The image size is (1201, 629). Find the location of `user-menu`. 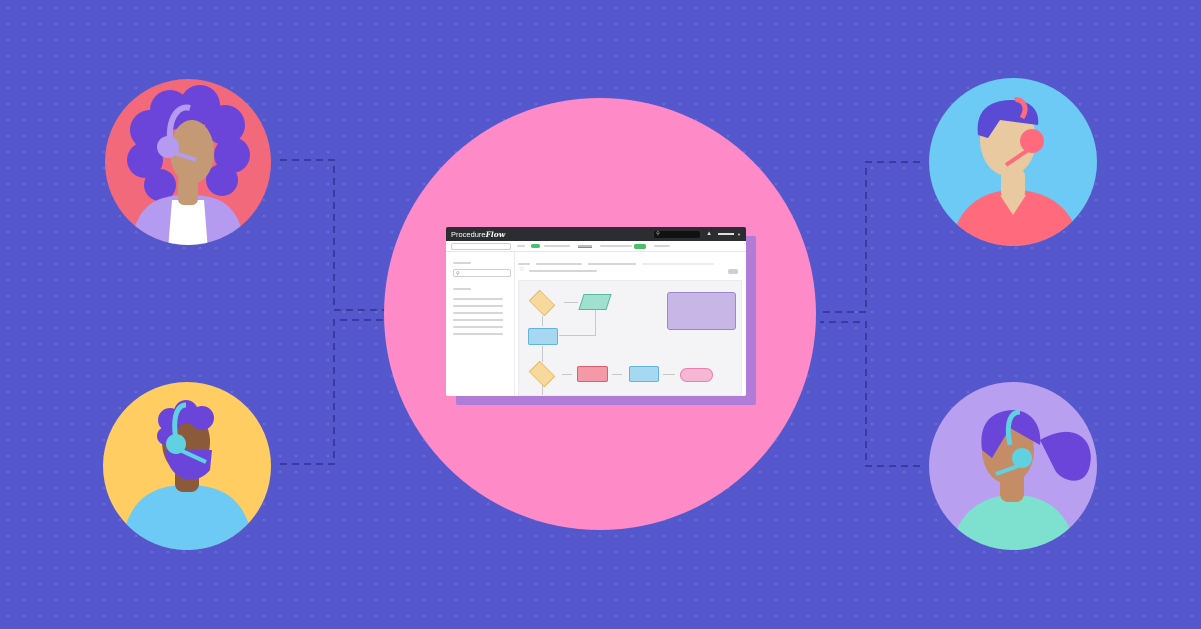

user-menu is located at coordinates (726, 234).